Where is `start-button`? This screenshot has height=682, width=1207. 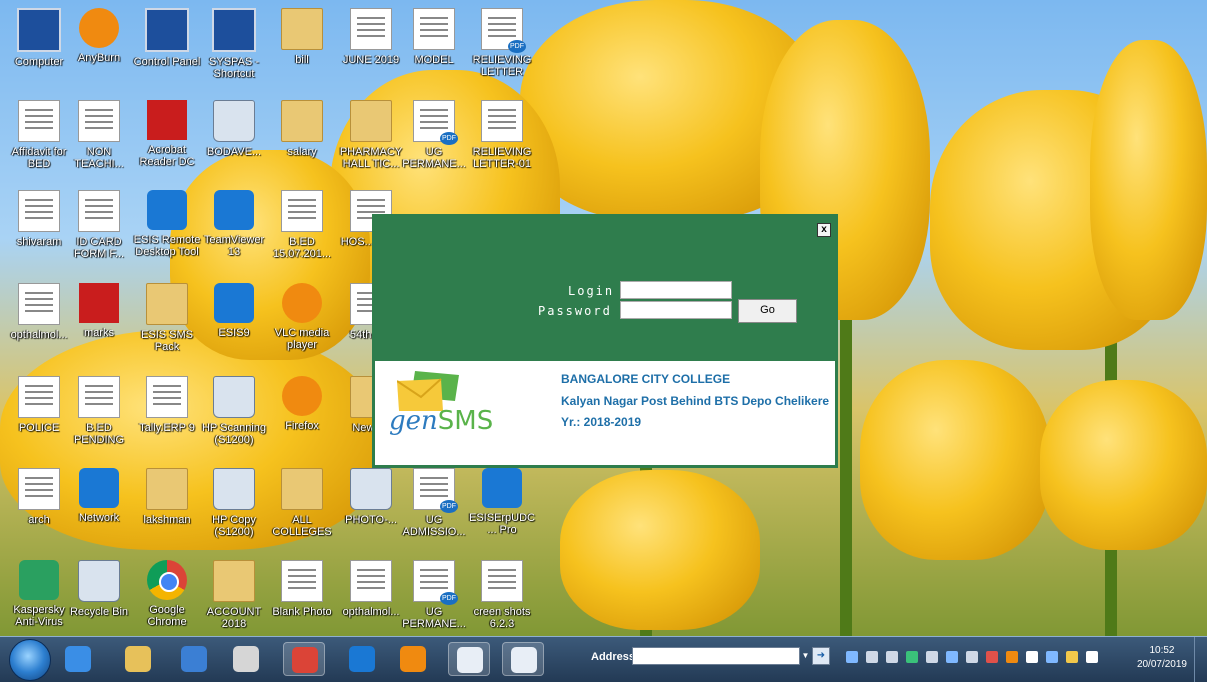 start-button is located at coordinates (30, 660).